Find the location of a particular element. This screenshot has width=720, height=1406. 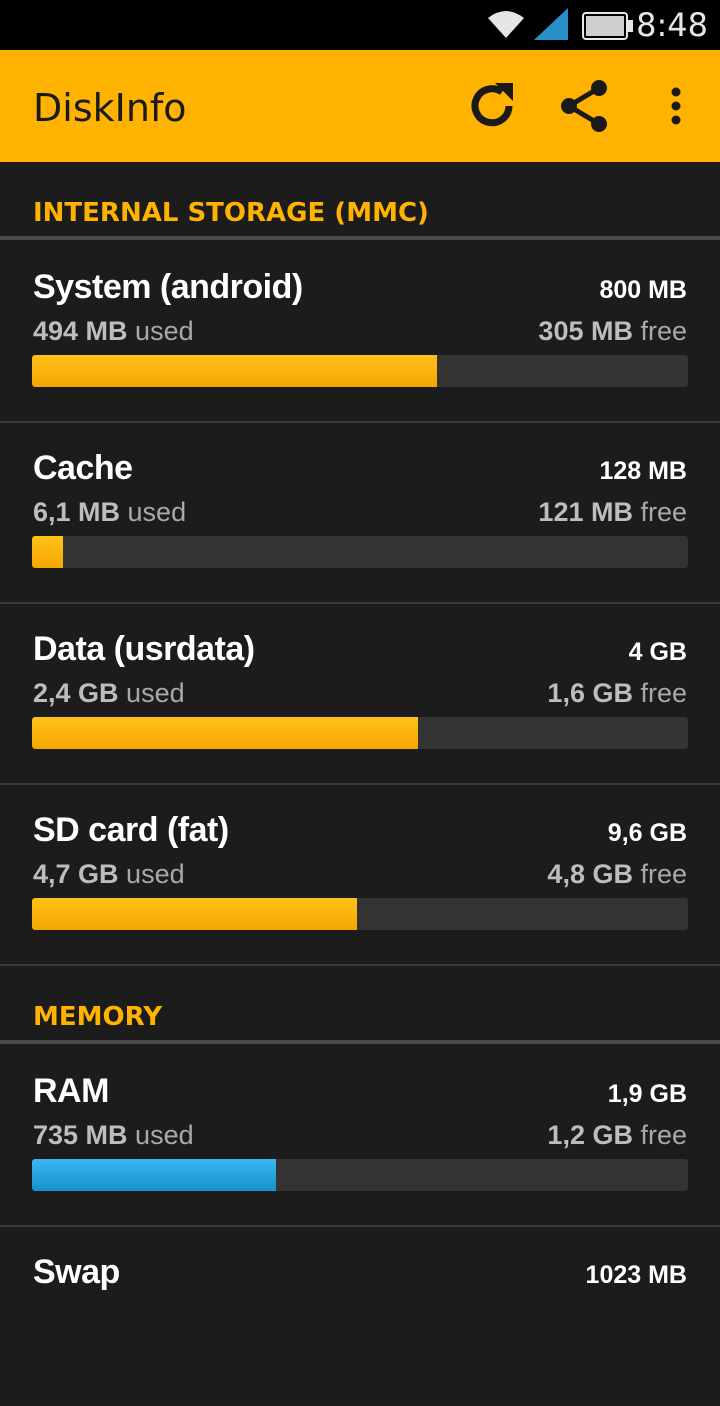

memory-item-swap: Swap 1023 MB is located at coordinates (360, 1315).